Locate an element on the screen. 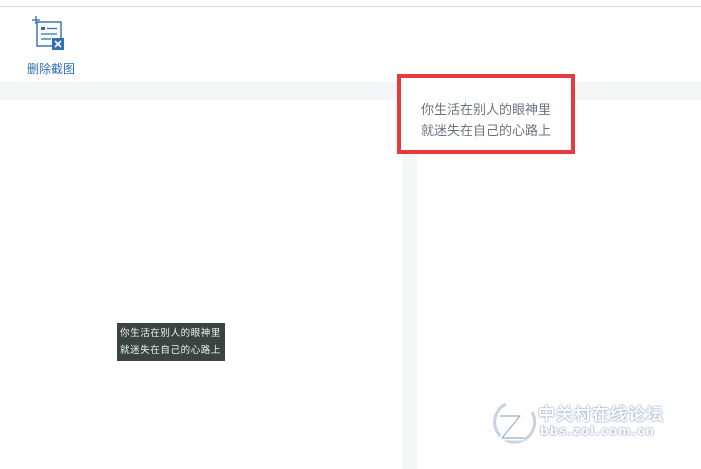 The image size is (701, 469). captured-text-line-2: 就迷失在自己的心路上 is located at coordinates (171, 350).